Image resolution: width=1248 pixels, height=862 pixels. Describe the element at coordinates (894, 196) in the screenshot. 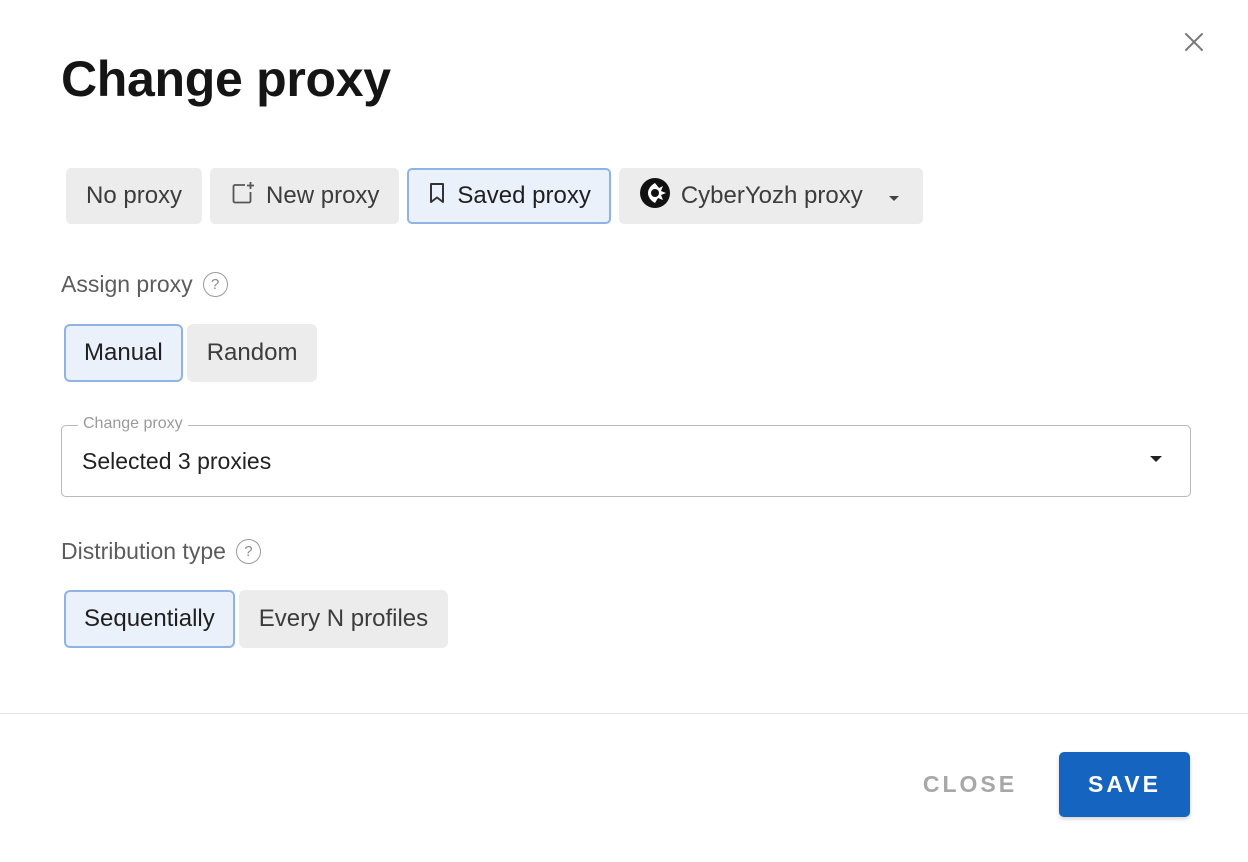

I see `chevron-down-icon` at that location.